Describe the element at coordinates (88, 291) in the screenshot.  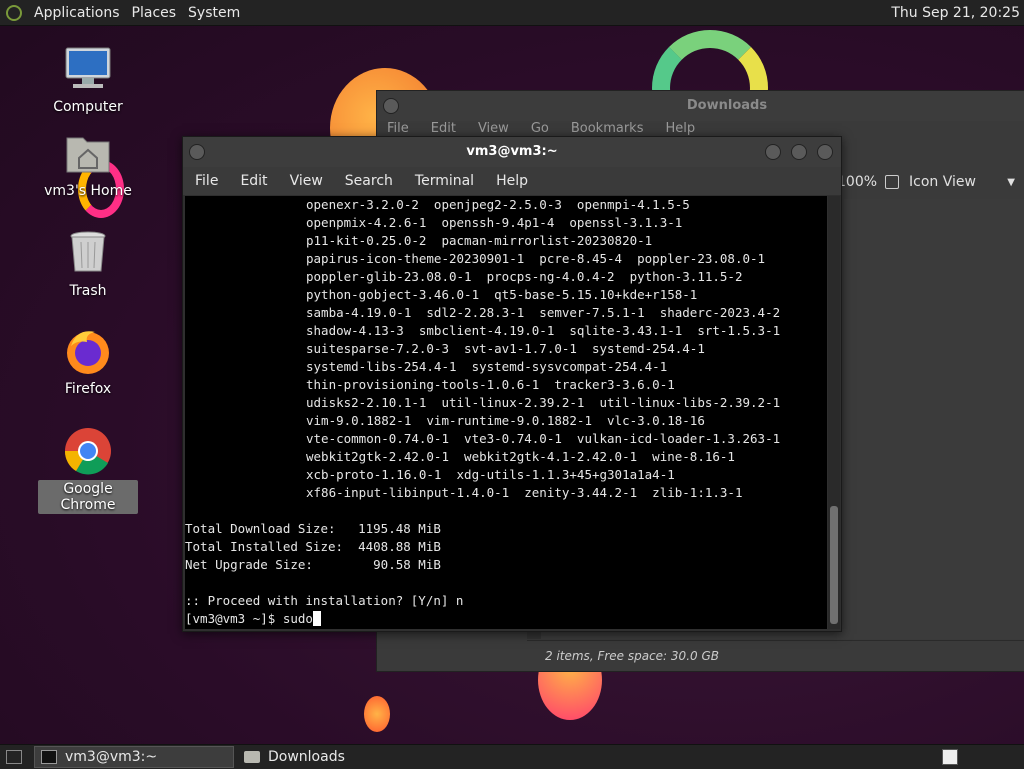
I see `desktop-icon-label: Trash` at that location.